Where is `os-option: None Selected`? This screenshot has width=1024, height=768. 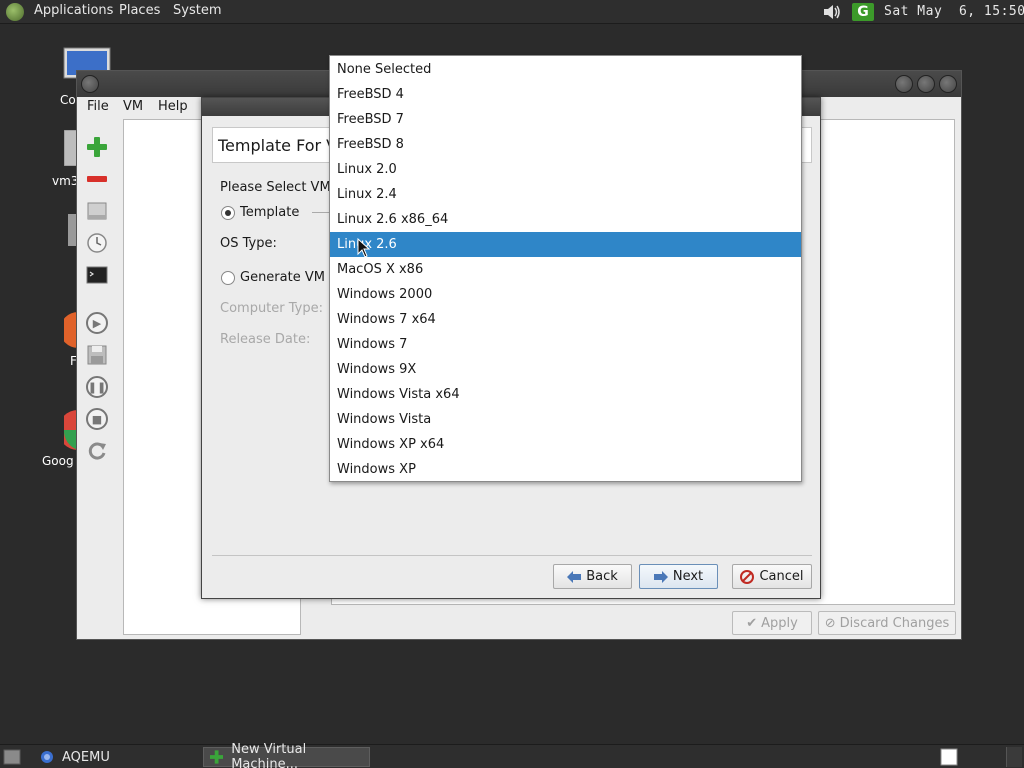
os-option: None Selected is located at coordinates (565, 69).